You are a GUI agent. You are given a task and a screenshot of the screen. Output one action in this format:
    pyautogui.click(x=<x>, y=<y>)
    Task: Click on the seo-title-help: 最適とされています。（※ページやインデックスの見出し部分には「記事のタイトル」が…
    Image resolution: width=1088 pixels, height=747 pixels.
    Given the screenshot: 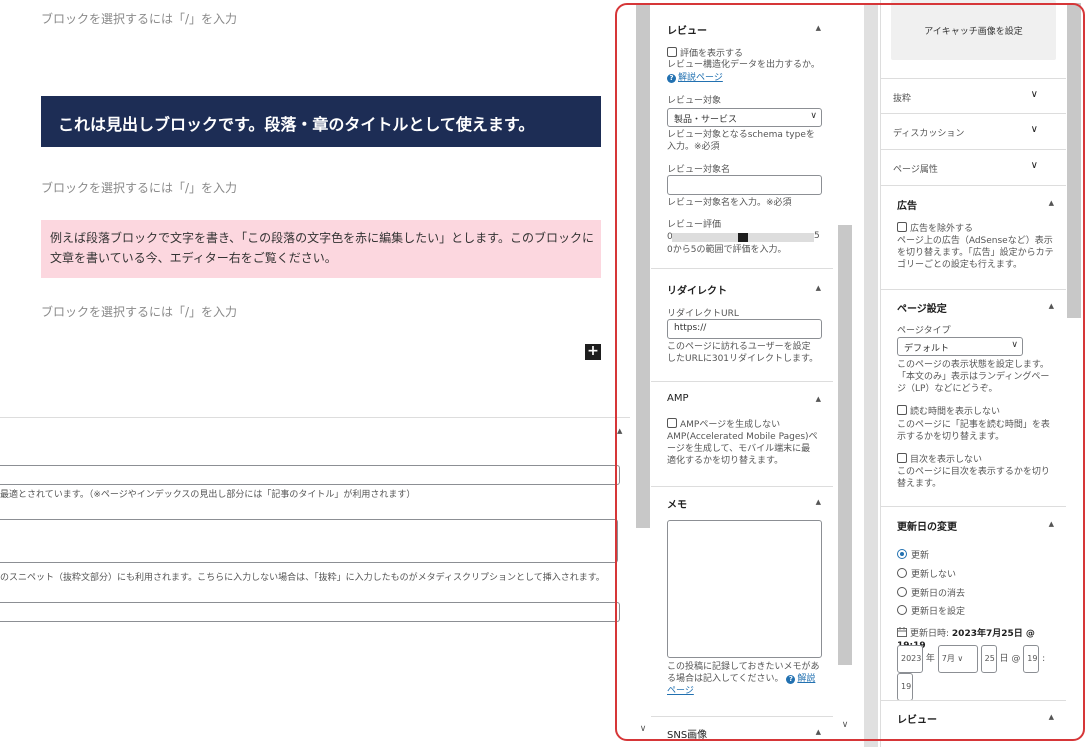 What is the action you would take?
    pyautogui.click(x=208, y=495)
    